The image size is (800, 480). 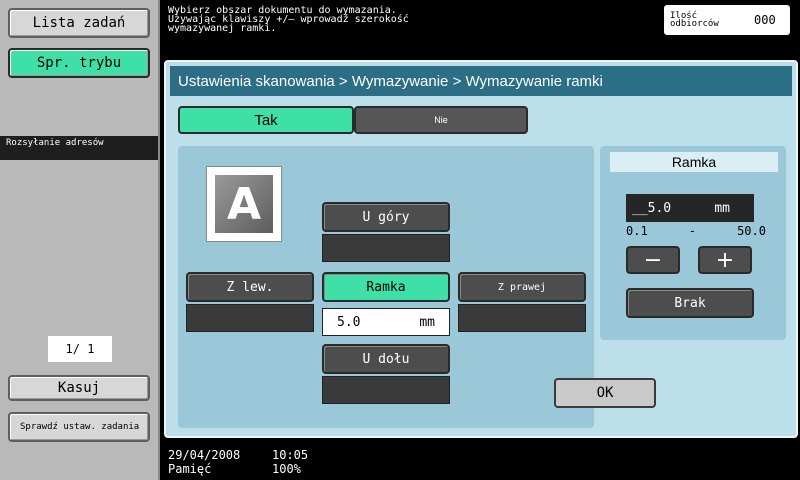 I want to click on document-preview-icon: A, so click(x=244, y=204).